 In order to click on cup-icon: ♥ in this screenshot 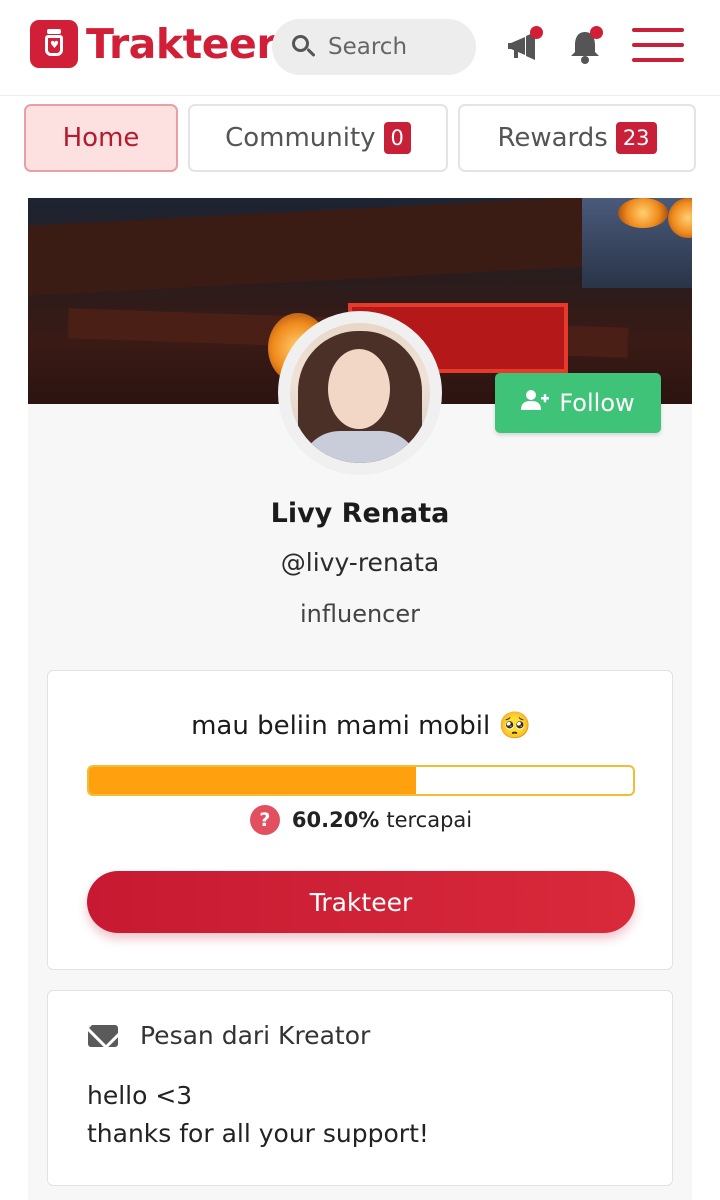, I will do `click(54, 44)`.